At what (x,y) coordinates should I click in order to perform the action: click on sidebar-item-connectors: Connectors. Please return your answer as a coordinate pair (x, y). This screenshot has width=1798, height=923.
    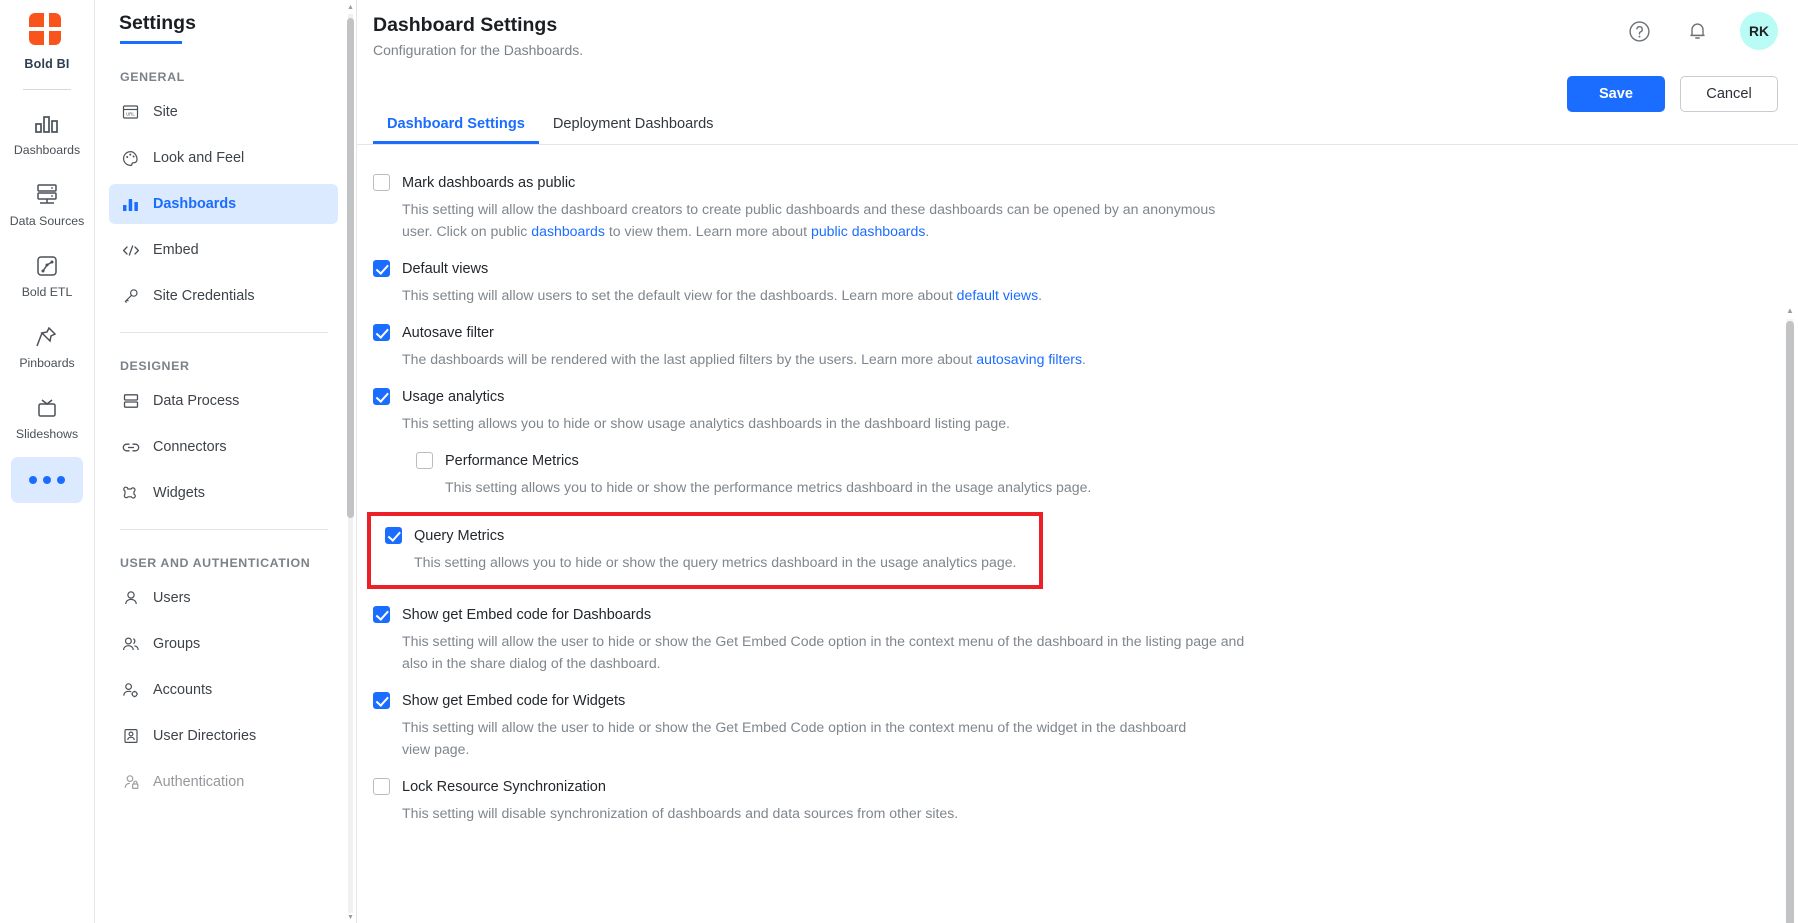
    Looking at the image, I should click on (223, 447).